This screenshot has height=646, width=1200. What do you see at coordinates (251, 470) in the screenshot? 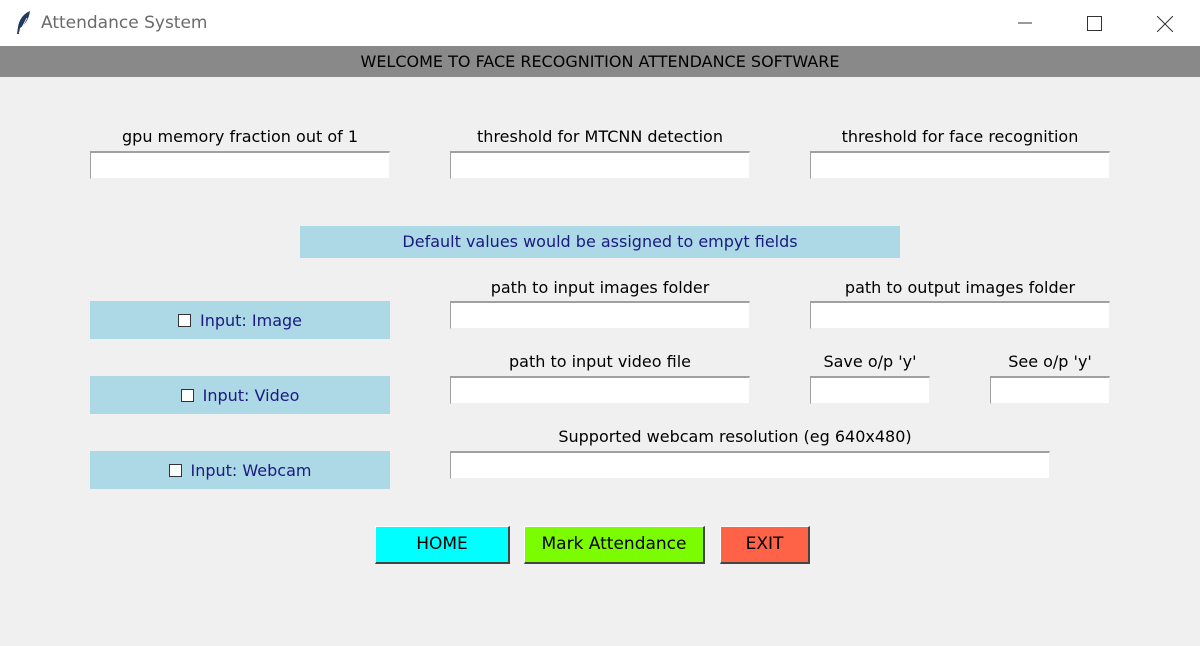
I see `input-webcam-label: Input: Webcam` at bounding box center [251, 470].